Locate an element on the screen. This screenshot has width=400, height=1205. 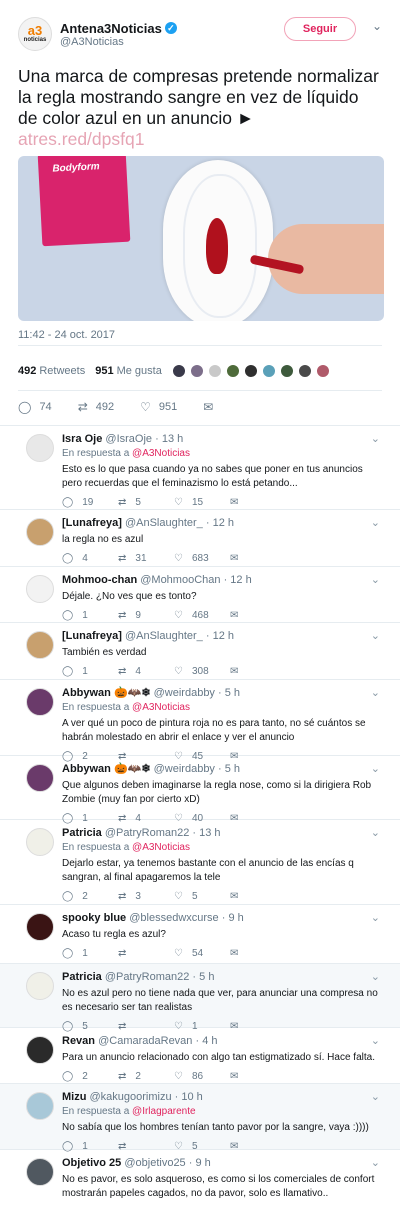
reply-time: · 13 h is located at coordinates (169, 439).